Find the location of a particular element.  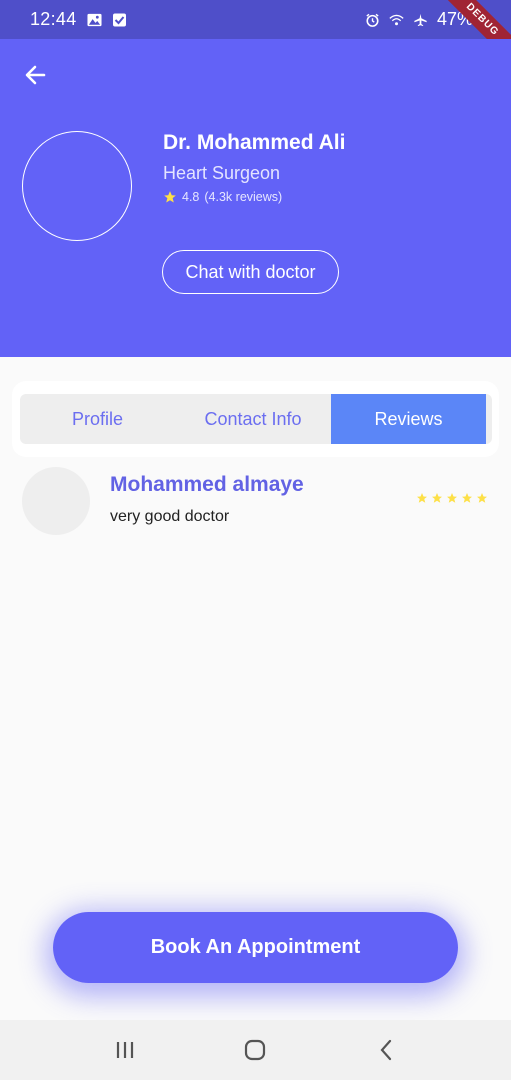

chat-with-doctor-button: Chat with doctor is located at coordinates (250, 272).